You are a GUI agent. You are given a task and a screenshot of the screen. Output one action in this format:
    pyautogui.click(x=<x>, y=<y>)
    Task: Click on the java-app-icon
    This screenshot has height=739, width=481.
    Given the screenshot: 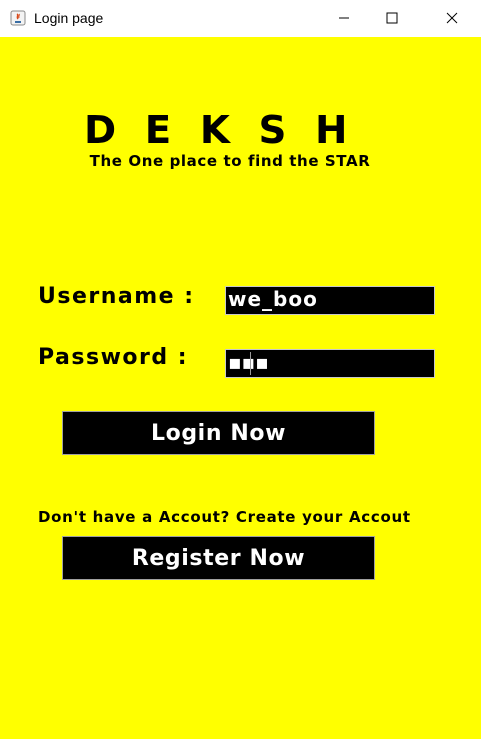 What is the action you would take?
    pyautogui.click(x=18, y=18)
    